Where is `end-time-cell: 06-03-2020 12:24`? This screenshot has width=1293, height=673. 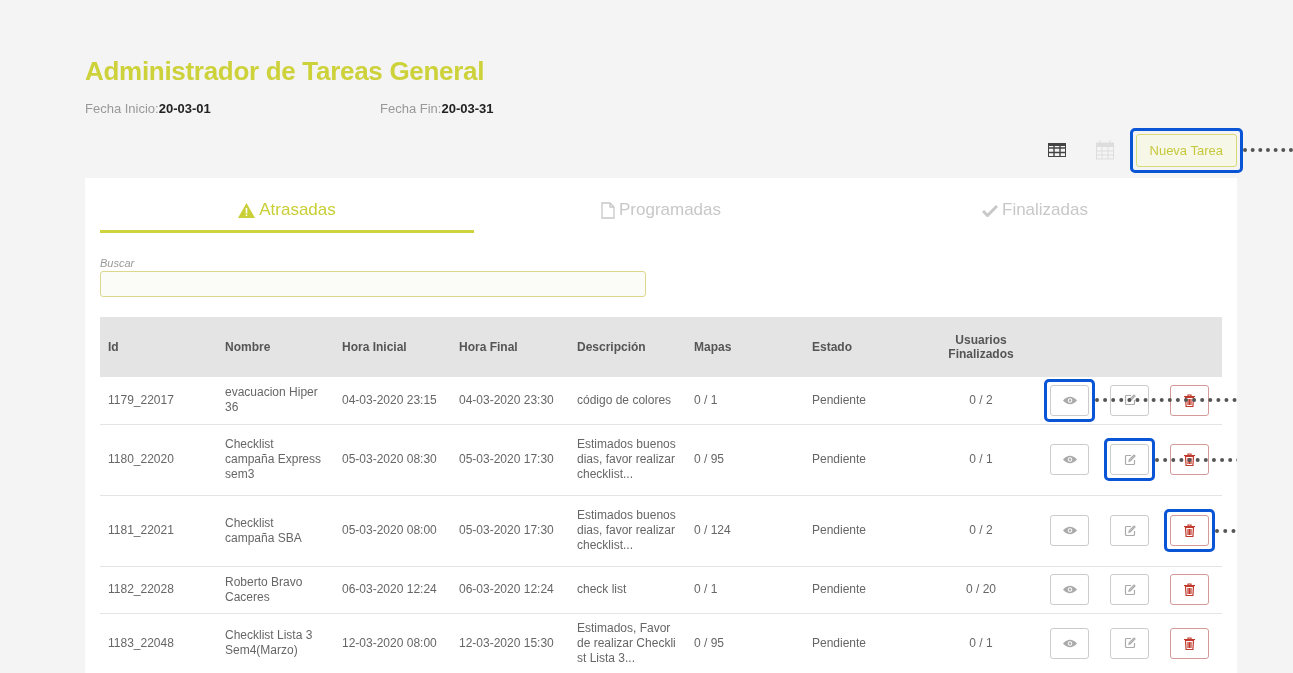
end-time-cell: 06-03-2020 12:24 is located at coordinates (506, 589).